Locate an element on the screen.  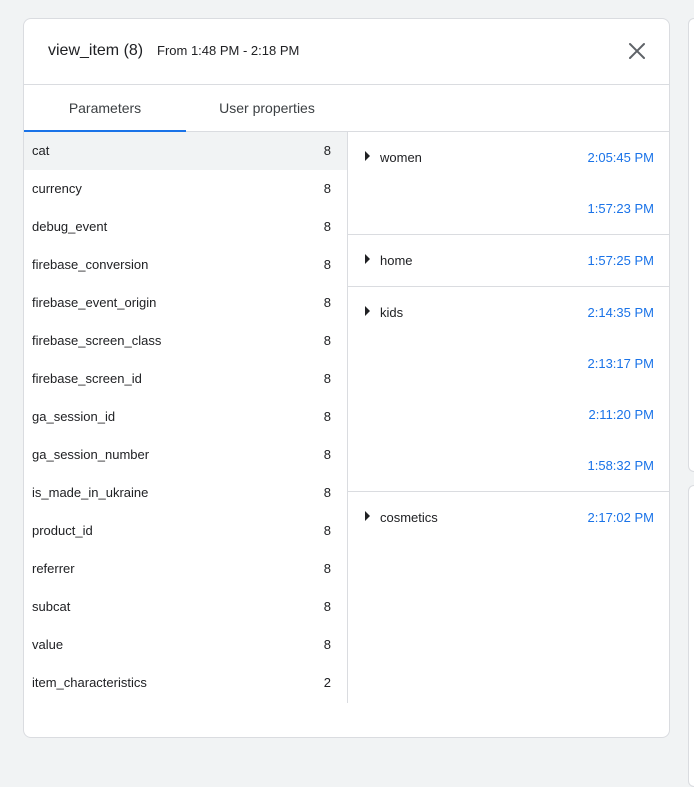
value-label: kids is located at coordinates (392, 312).